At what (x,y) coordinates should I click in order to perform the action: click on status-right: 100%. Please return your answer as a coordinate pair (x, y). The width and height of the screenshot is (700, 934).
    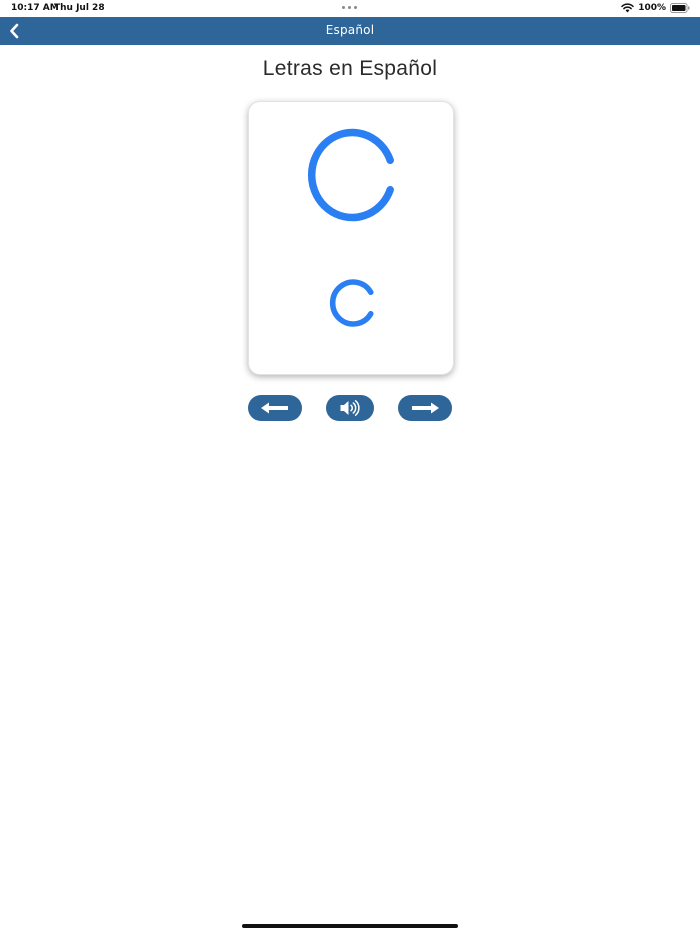
    Looking at the image, I should click on (655, 7).